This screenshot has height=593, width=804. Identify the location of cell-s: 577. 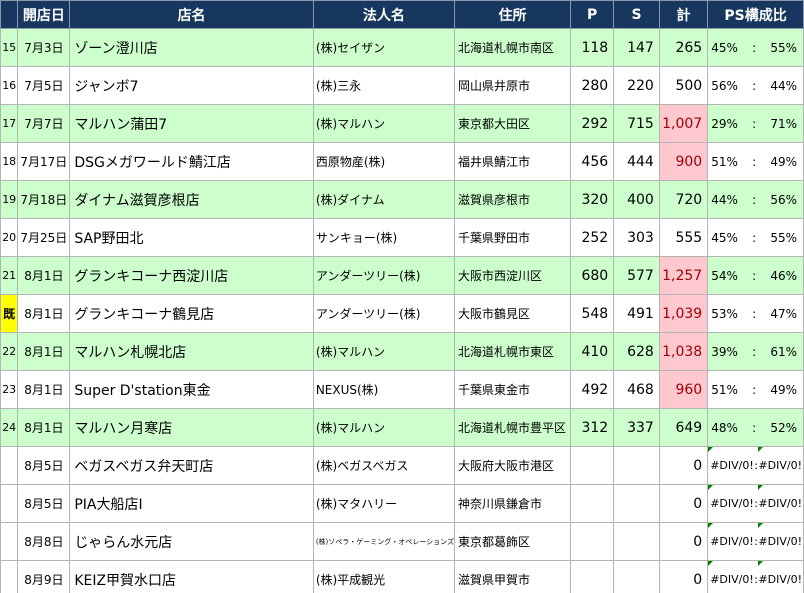
(636, 275).